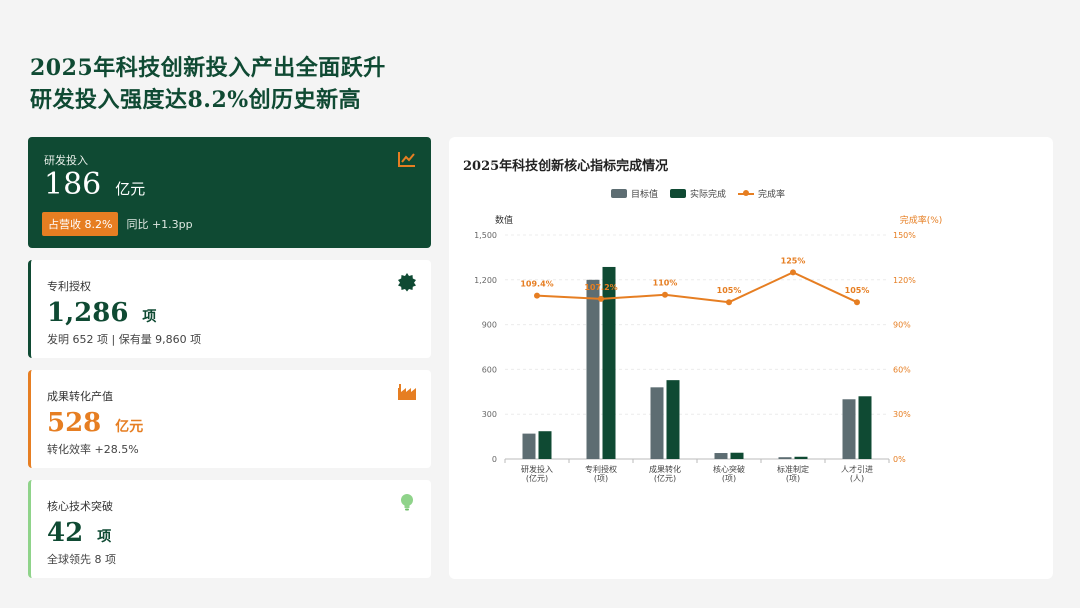 This screenshot has width=1080, height=608. I want to click on rd-investment-unit: 亿元, so click(130, 189).